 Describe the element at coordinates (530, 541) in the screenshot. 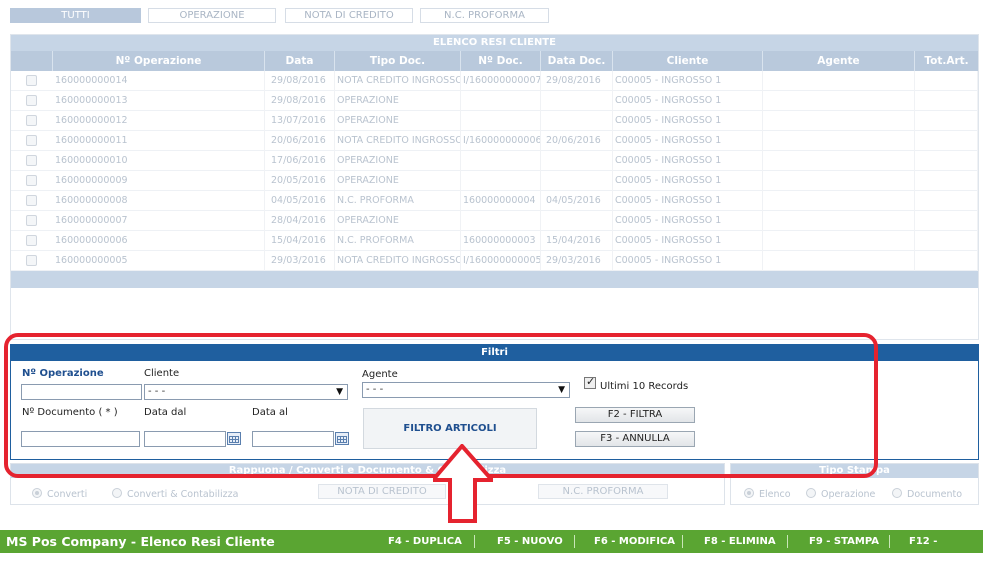

I see `nuovo-key: F5 - NUOVO` at that location.